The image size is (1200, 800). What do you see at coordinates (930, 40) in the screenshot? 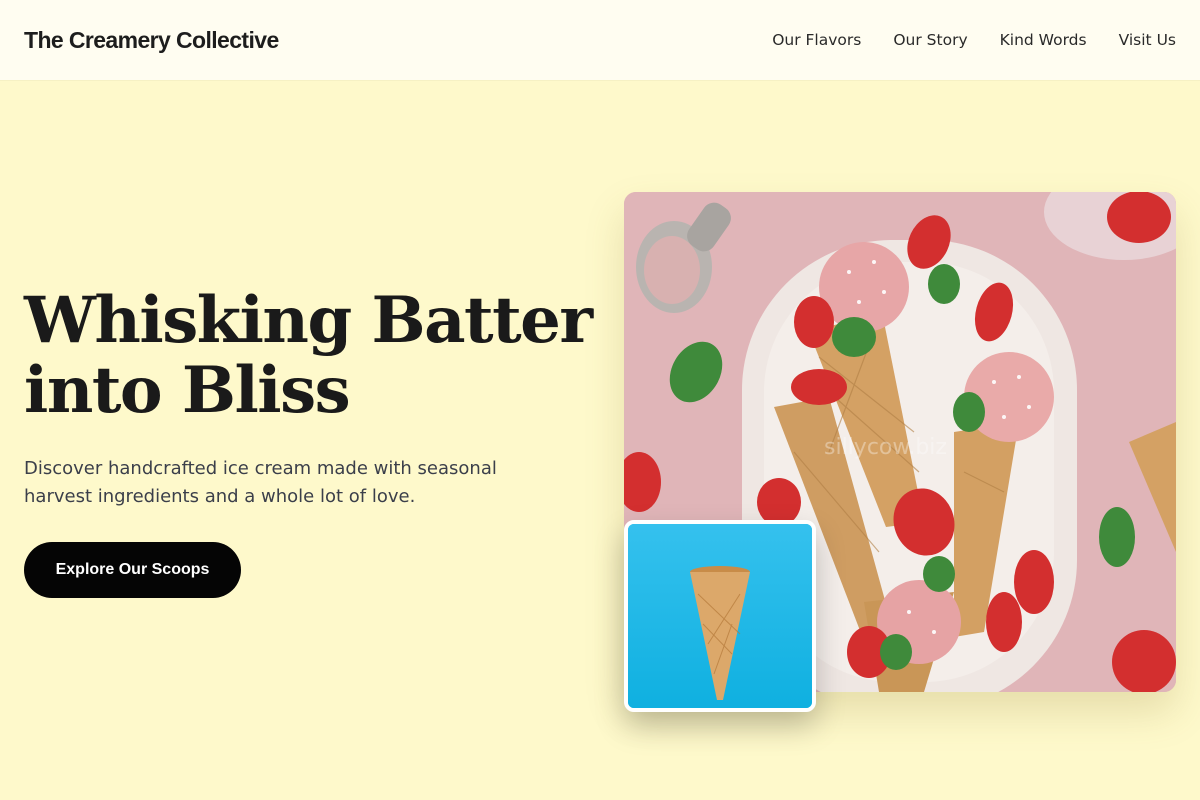
I see `nav-link-story: Our Story` at bounding box center [930, 40].